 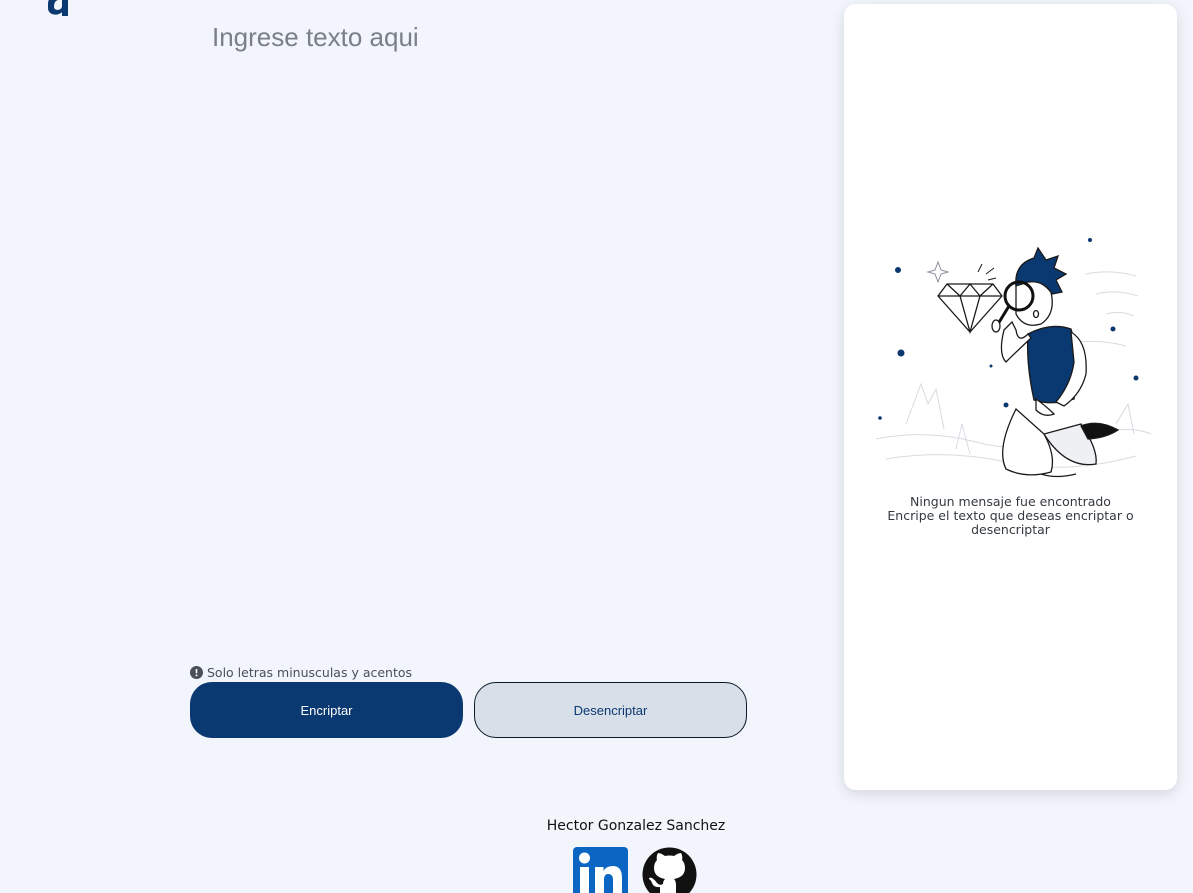 What do you see at coordinates (636, 826) in the screenshot?
I see `author-name: Hector Gonzalez Sanchez` at bounding box center [636, 826].